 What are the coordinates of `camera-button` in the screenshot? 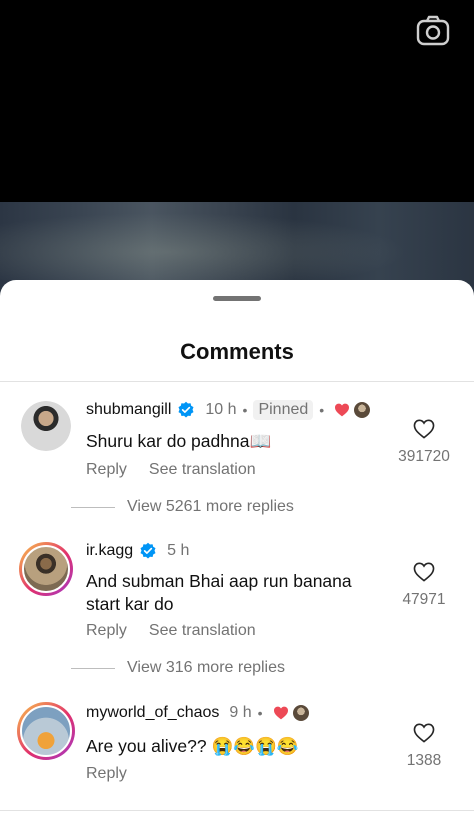 It's located at (433, 31).